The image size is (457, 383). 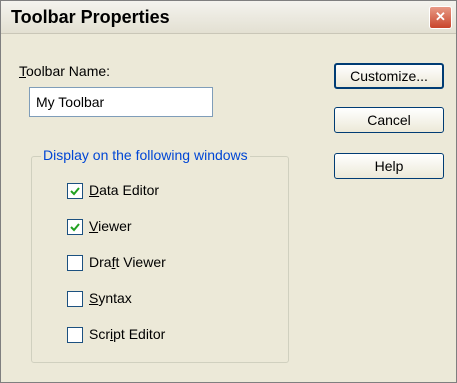 What do you see at coordinates (389, 166) in the screenshot?
I see `help-button: Help` at bounding box center [389, 166].